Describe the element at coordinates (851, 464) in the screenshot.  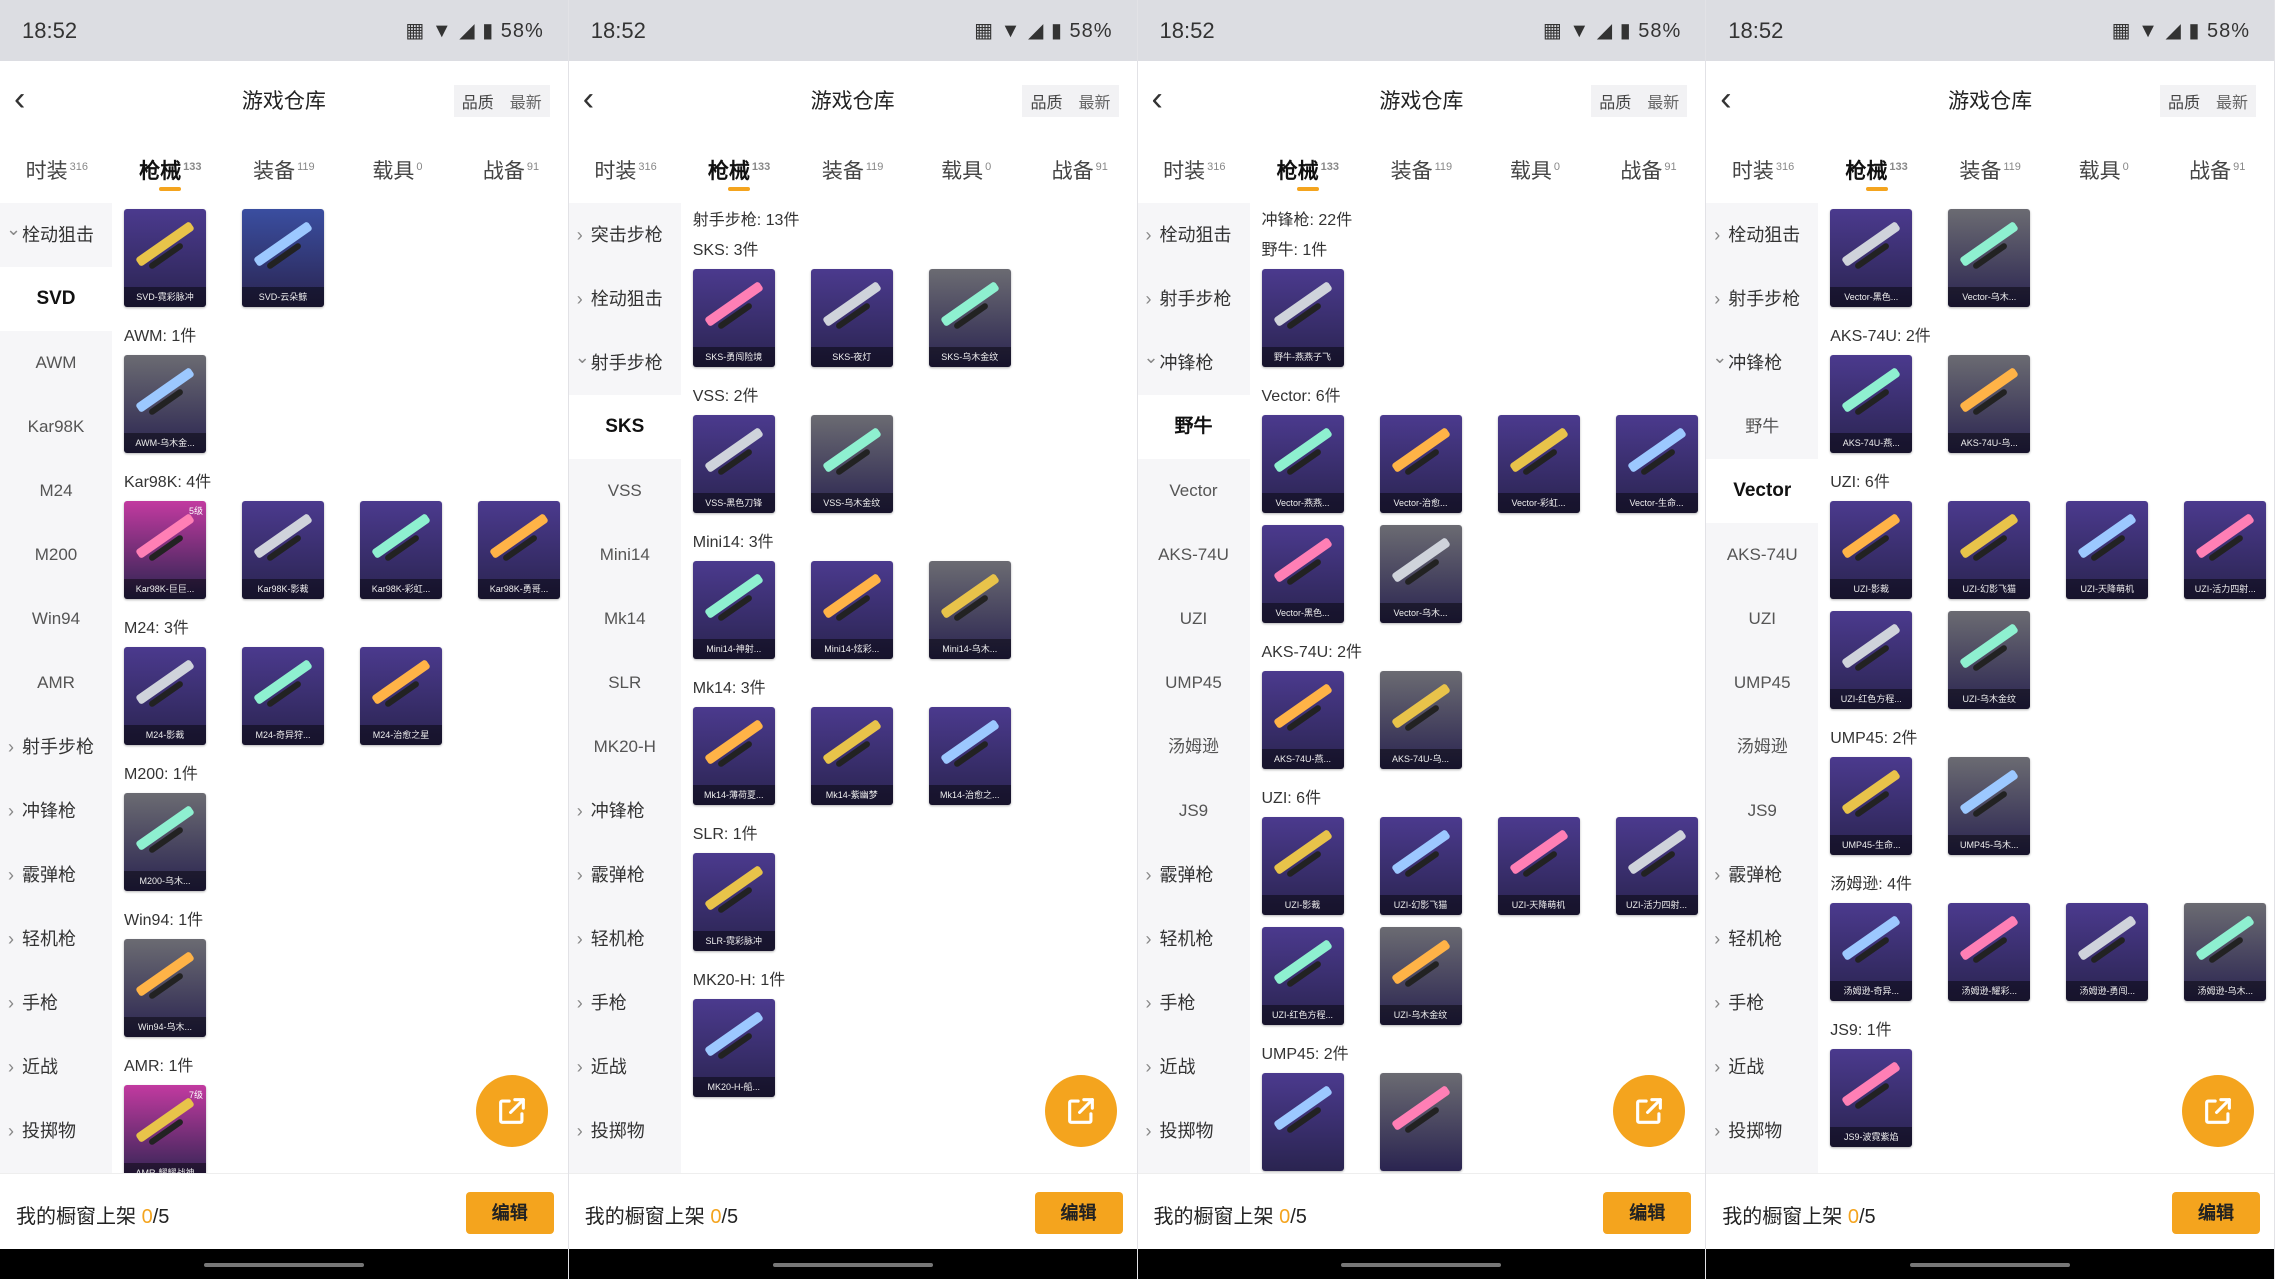
I see `weapon-card: VSS-乌木金纹` at that location.